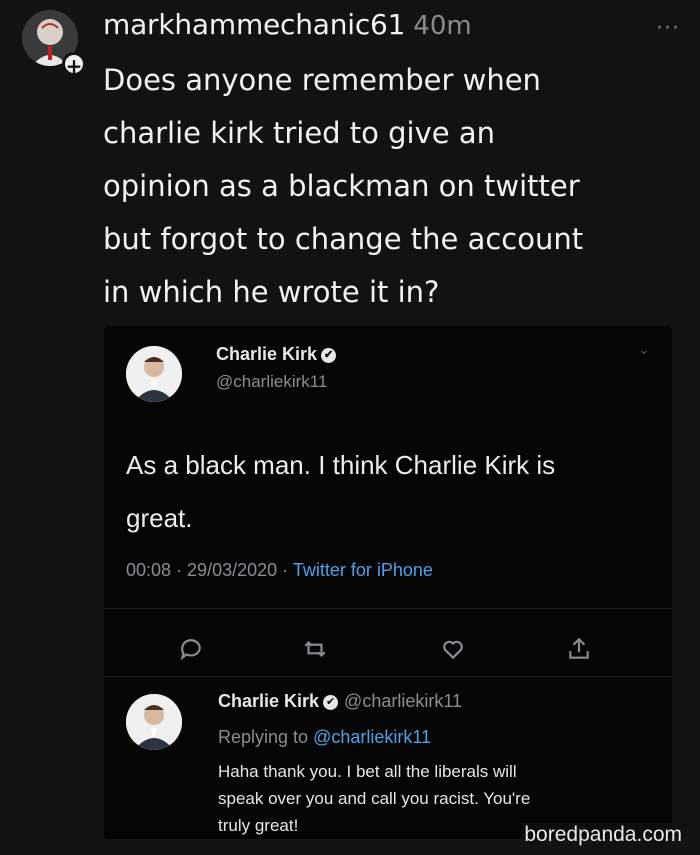  I want to click on tweet-source-link: Twitter for iPhone, so click(363, 570).